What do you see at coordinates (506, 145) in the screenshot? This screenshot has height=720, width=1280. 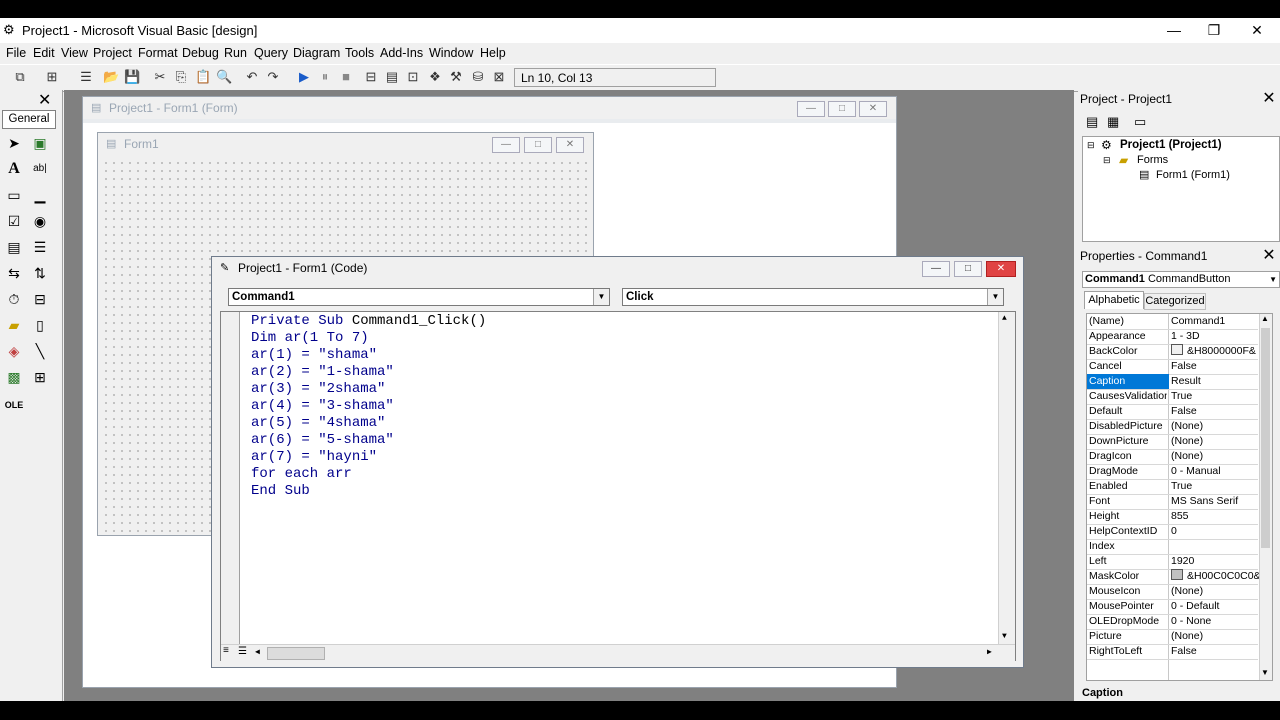 I see `form1-minimize: —` at bounding box center [506, 145].